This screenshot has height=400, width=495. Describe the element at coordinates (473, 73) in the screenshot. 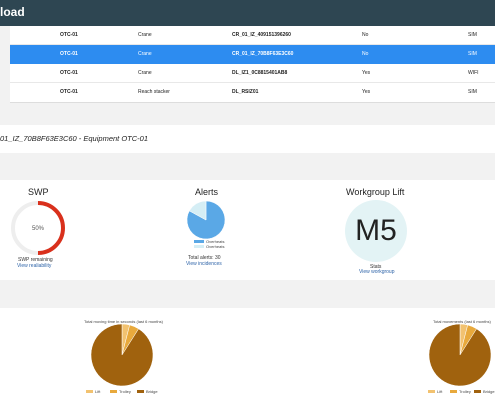

I see `cell-connection: WIFI` at that location.